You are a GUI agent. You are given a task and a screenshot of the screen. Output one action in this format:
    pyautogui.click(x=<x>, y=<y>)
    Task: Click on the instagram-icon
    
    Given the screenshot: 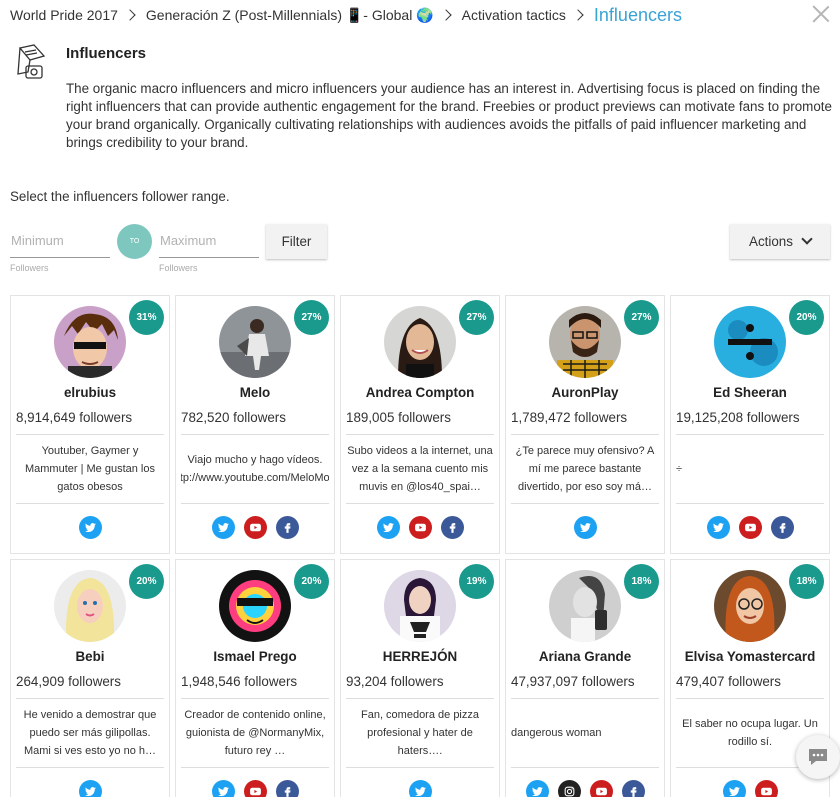 What is the action you would take?
    pyautogui.click(x=569, y=788)
    